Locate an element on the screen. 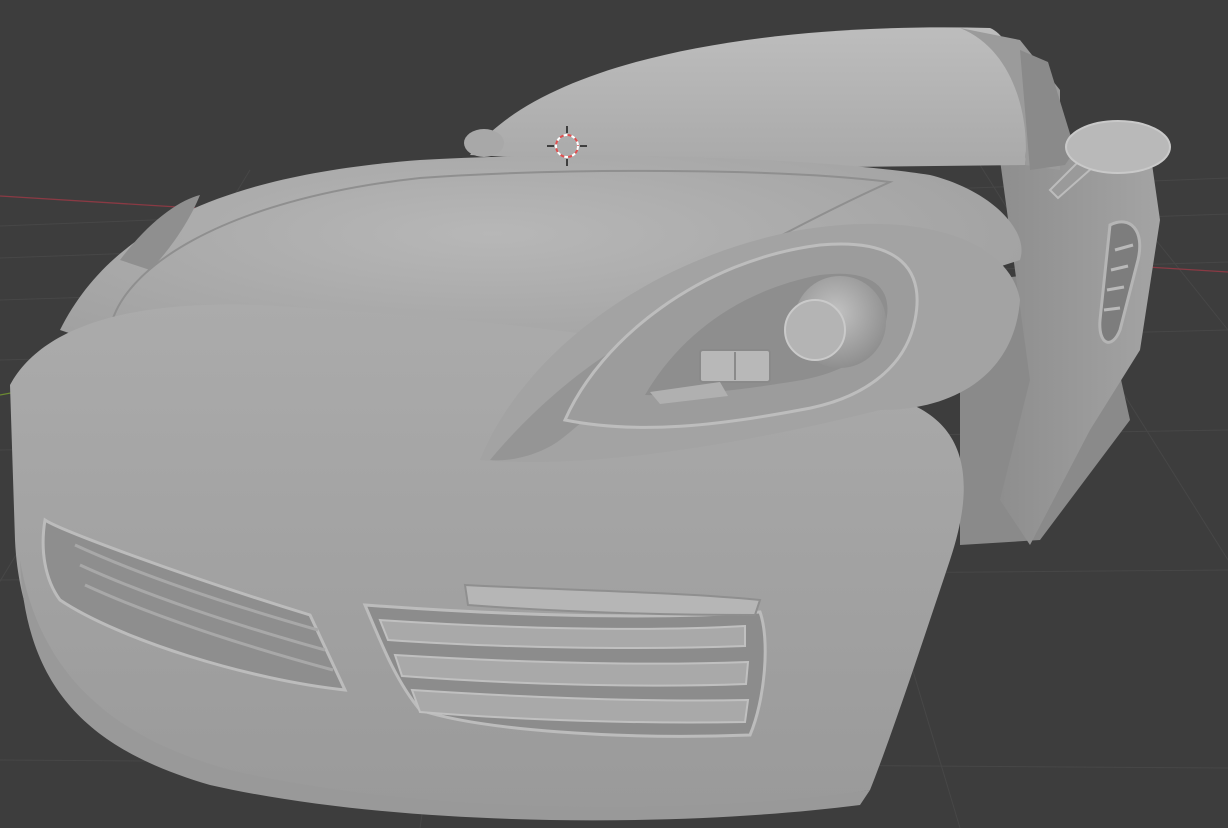  headlight-lens is located at coordinates (815, 330).